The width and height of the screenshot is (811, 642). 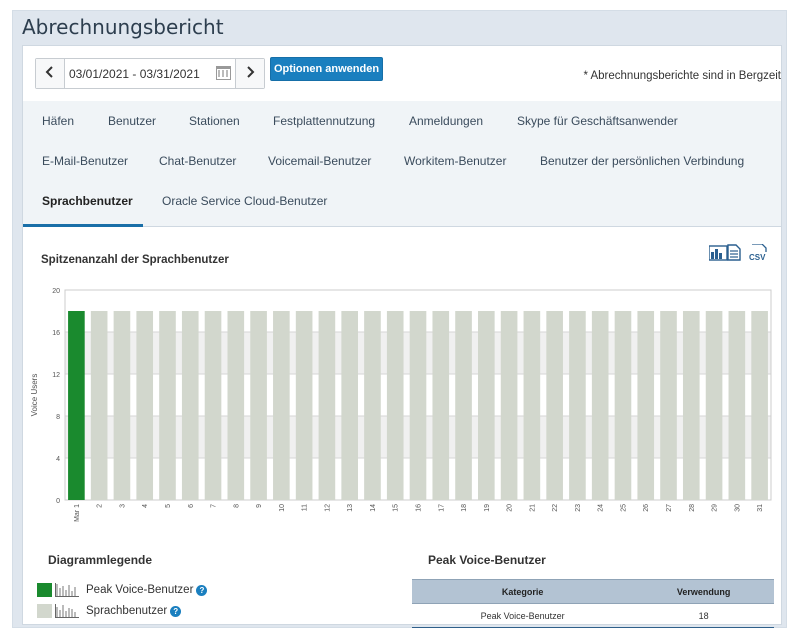 I want to click on y-axis-label: Voice Users, so click(x=34, y=395).